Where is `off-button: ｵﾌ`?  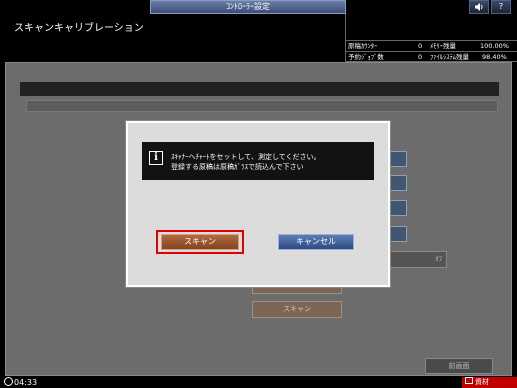
off-button: ｵﾌ is located at coordinates (413, 259).